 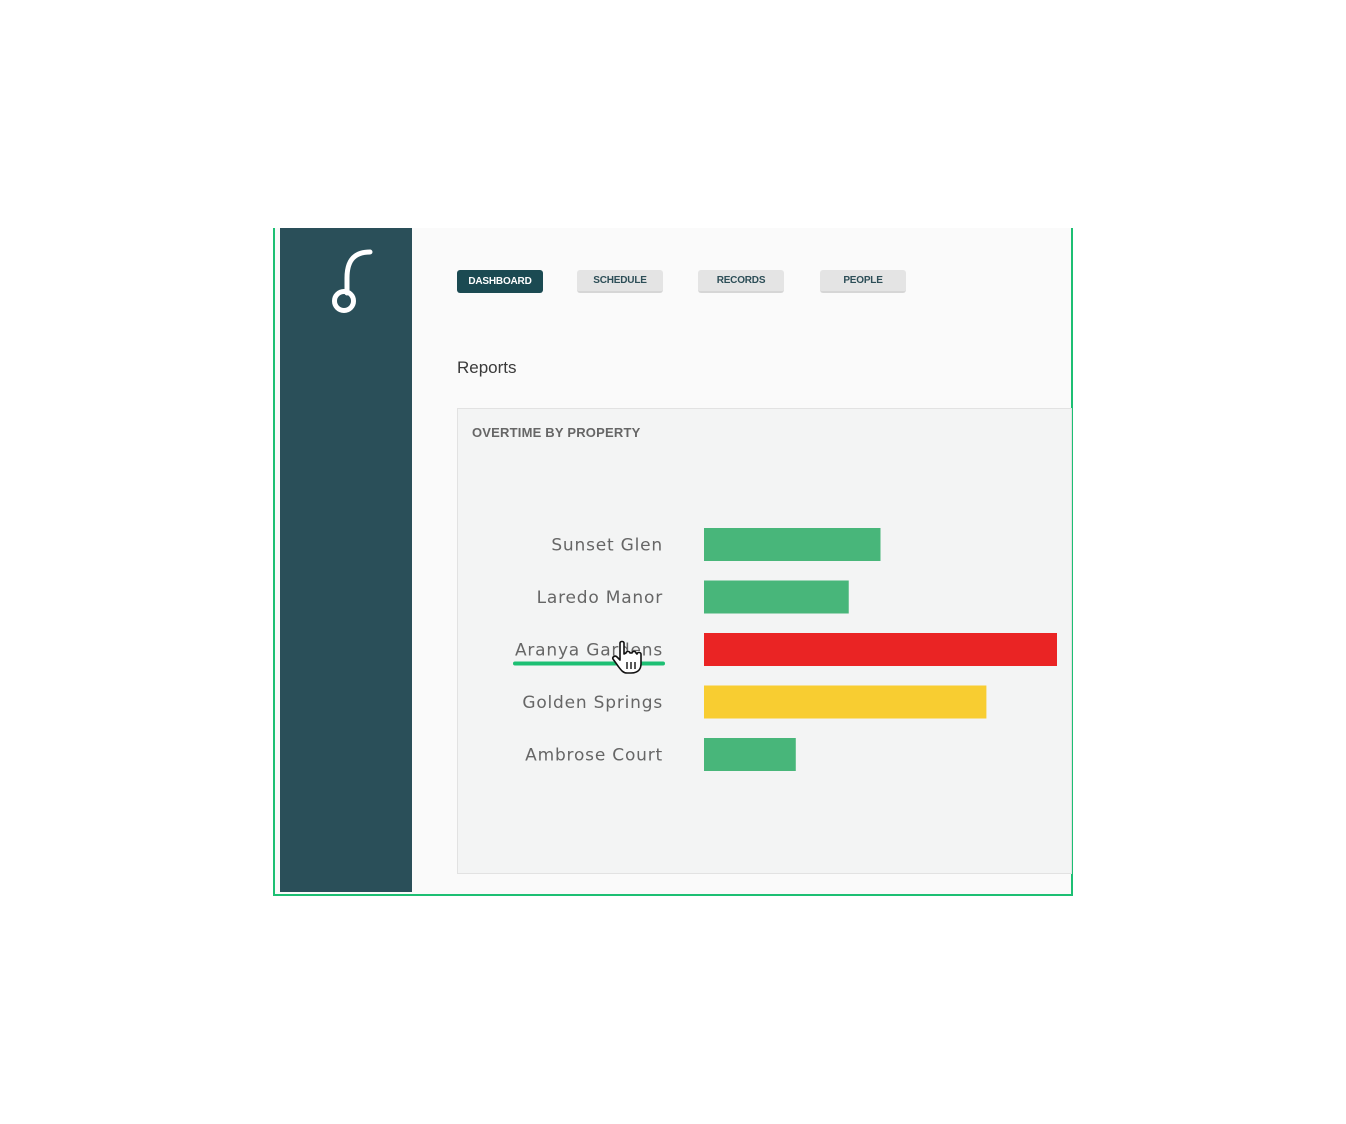 I want to click on app-logo-icon, so click(x=355, y=288).